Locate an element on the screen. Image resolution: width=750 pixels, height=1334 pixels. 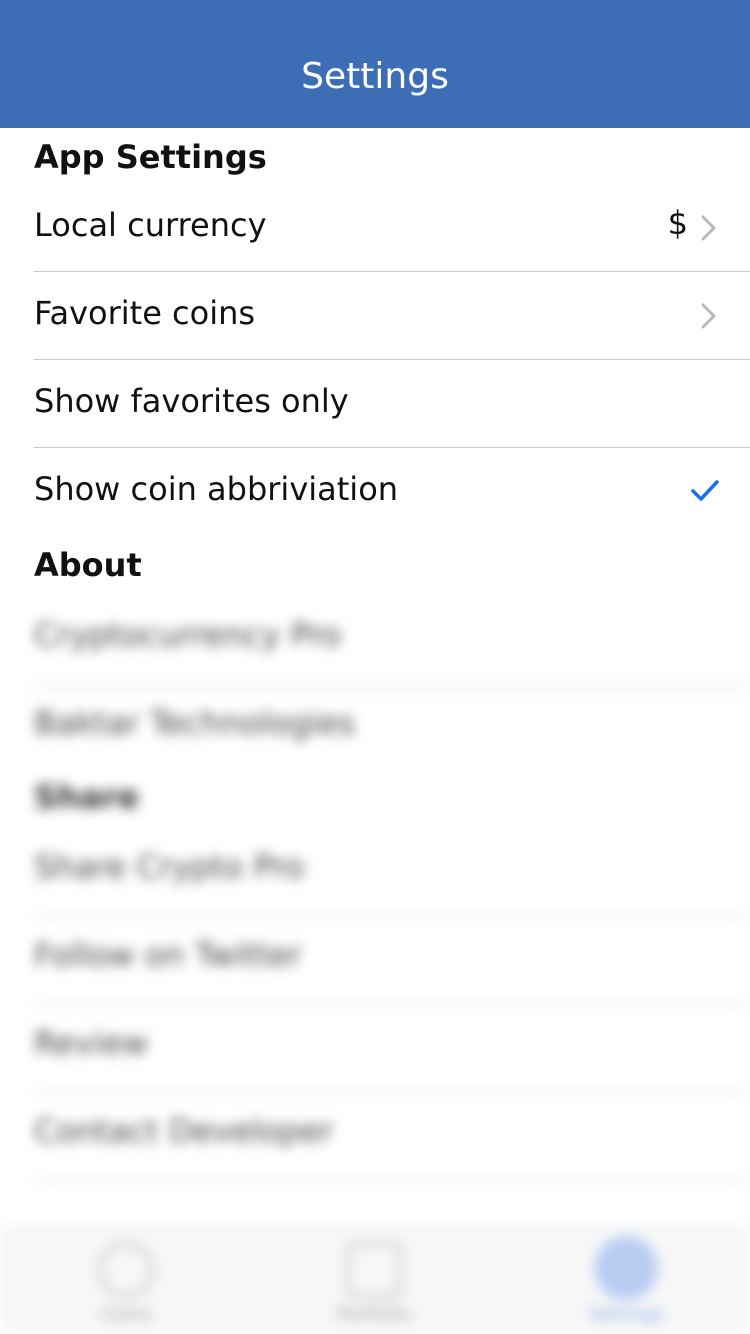
currency-value: $ is located at coordinates (677, 223).